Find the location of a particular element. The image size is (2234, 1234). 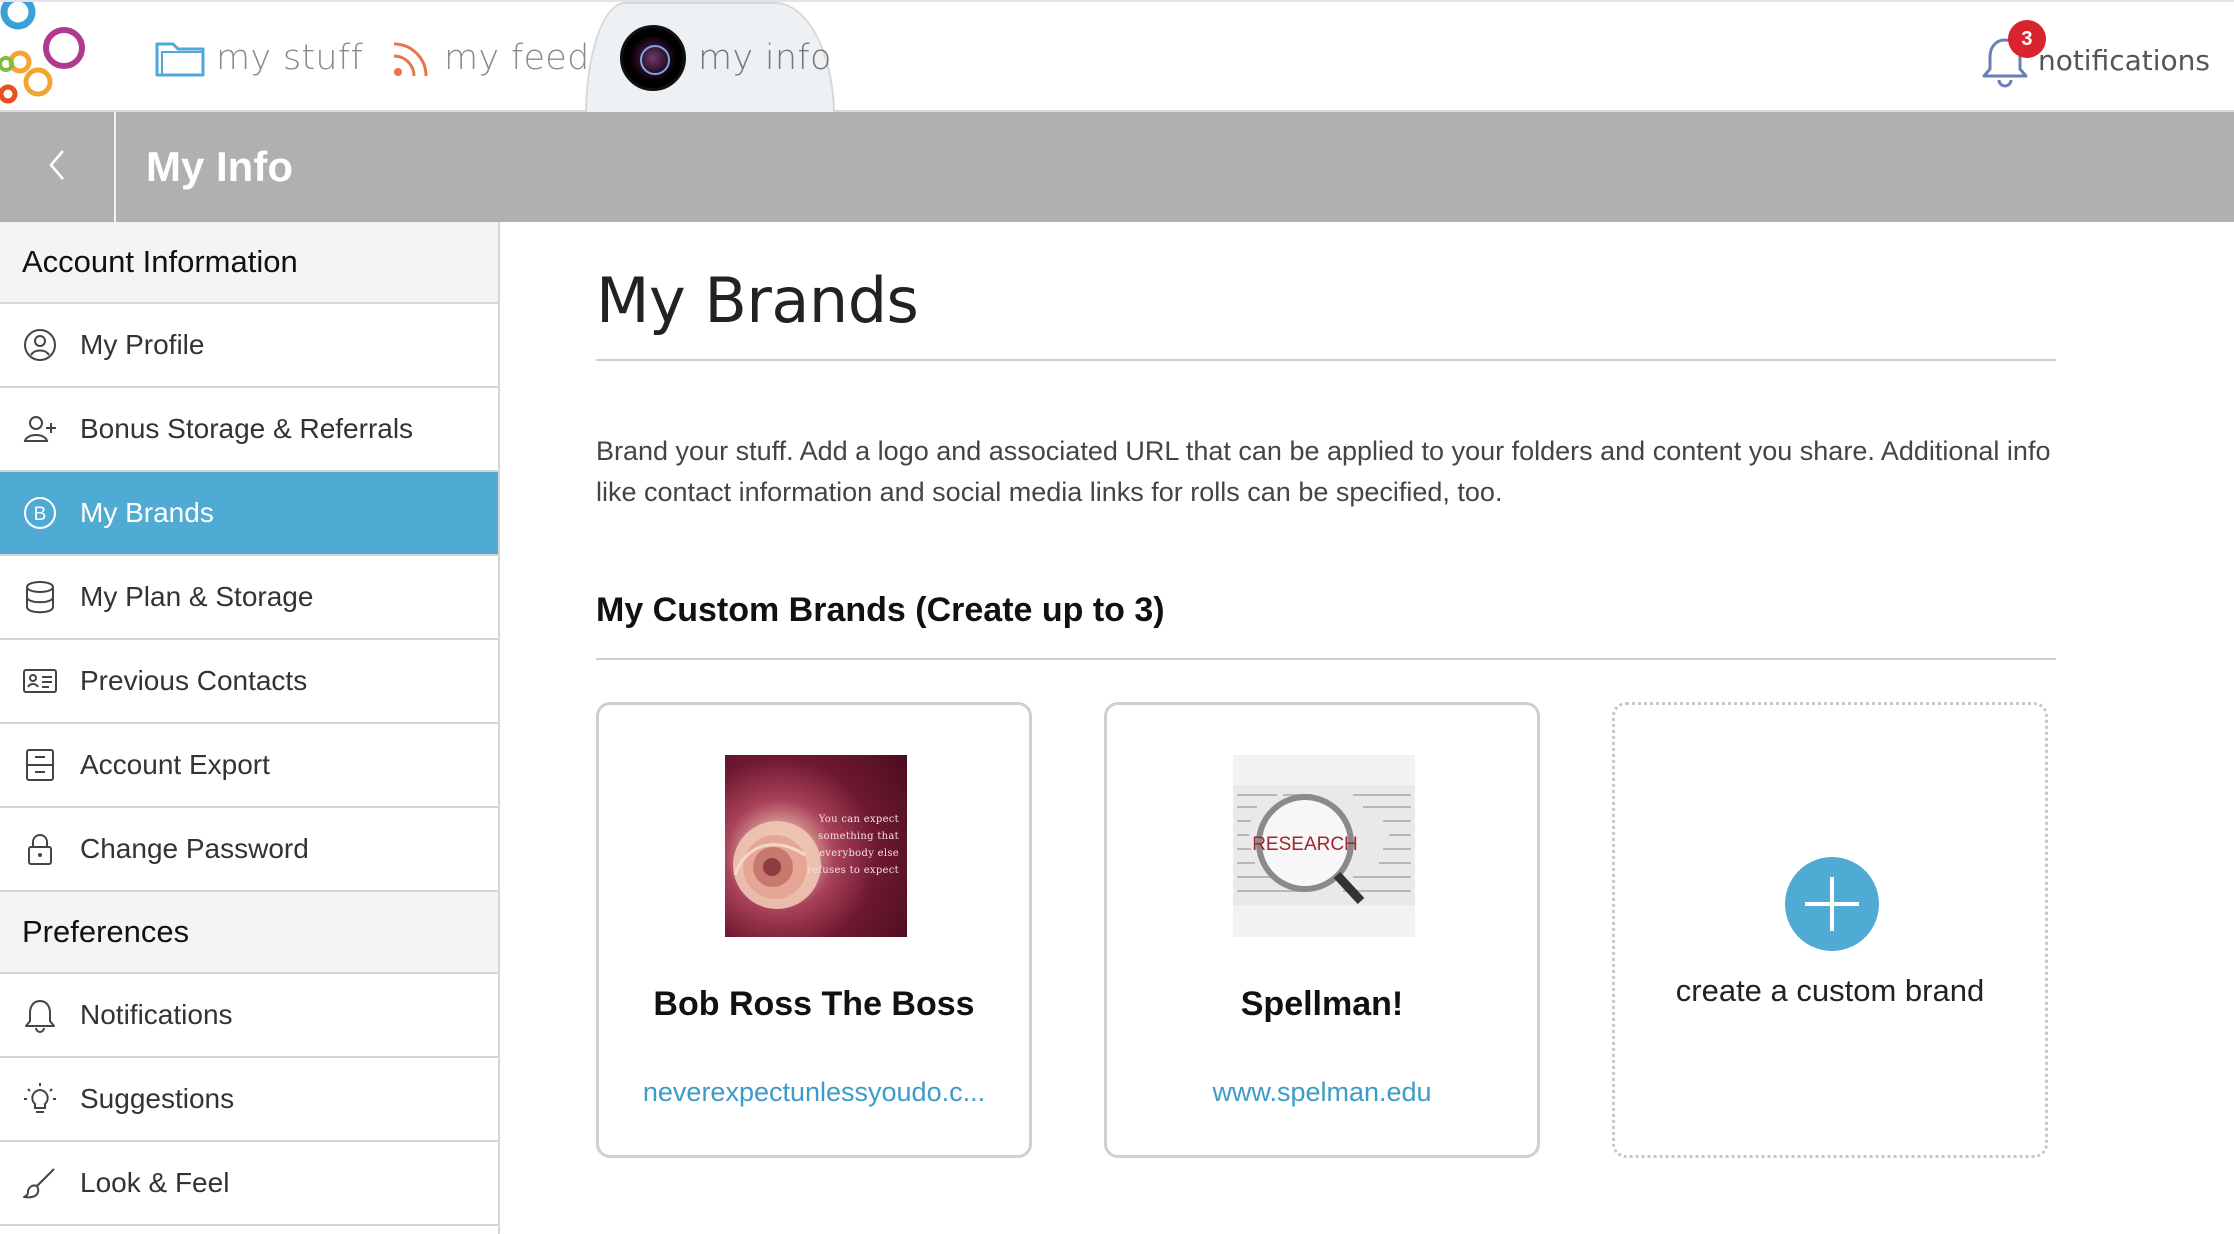

brand-url-link: www.spelman.edu is located at coordinates (1322, 1092).